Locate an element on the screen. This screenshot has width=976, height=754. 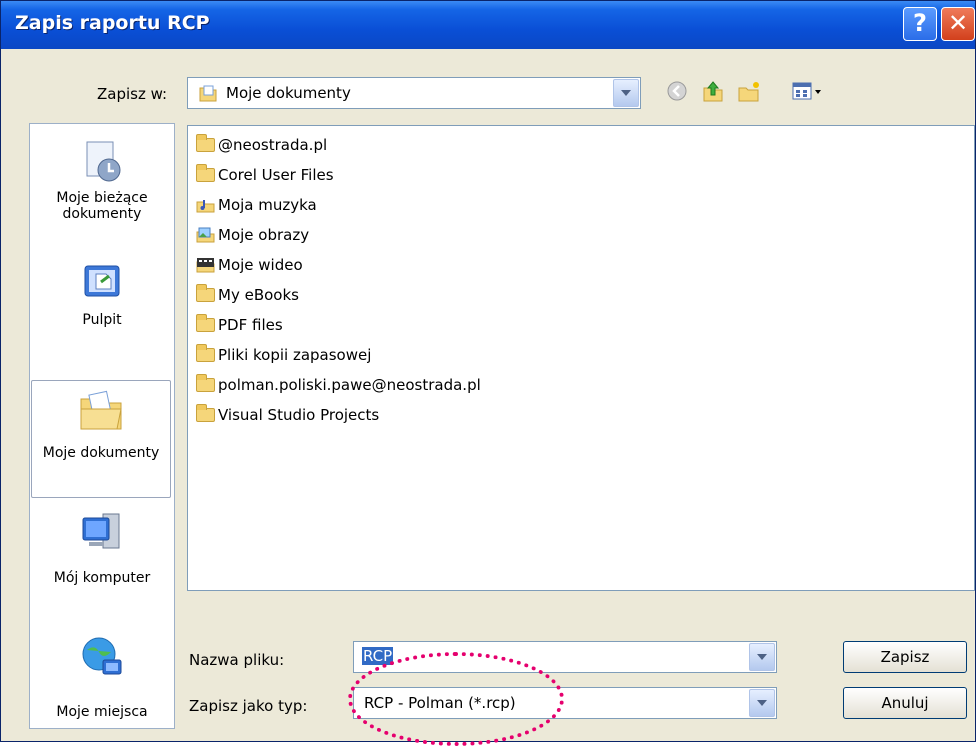
location-value: Moje dokumenty is located at coordinates (288, 93).